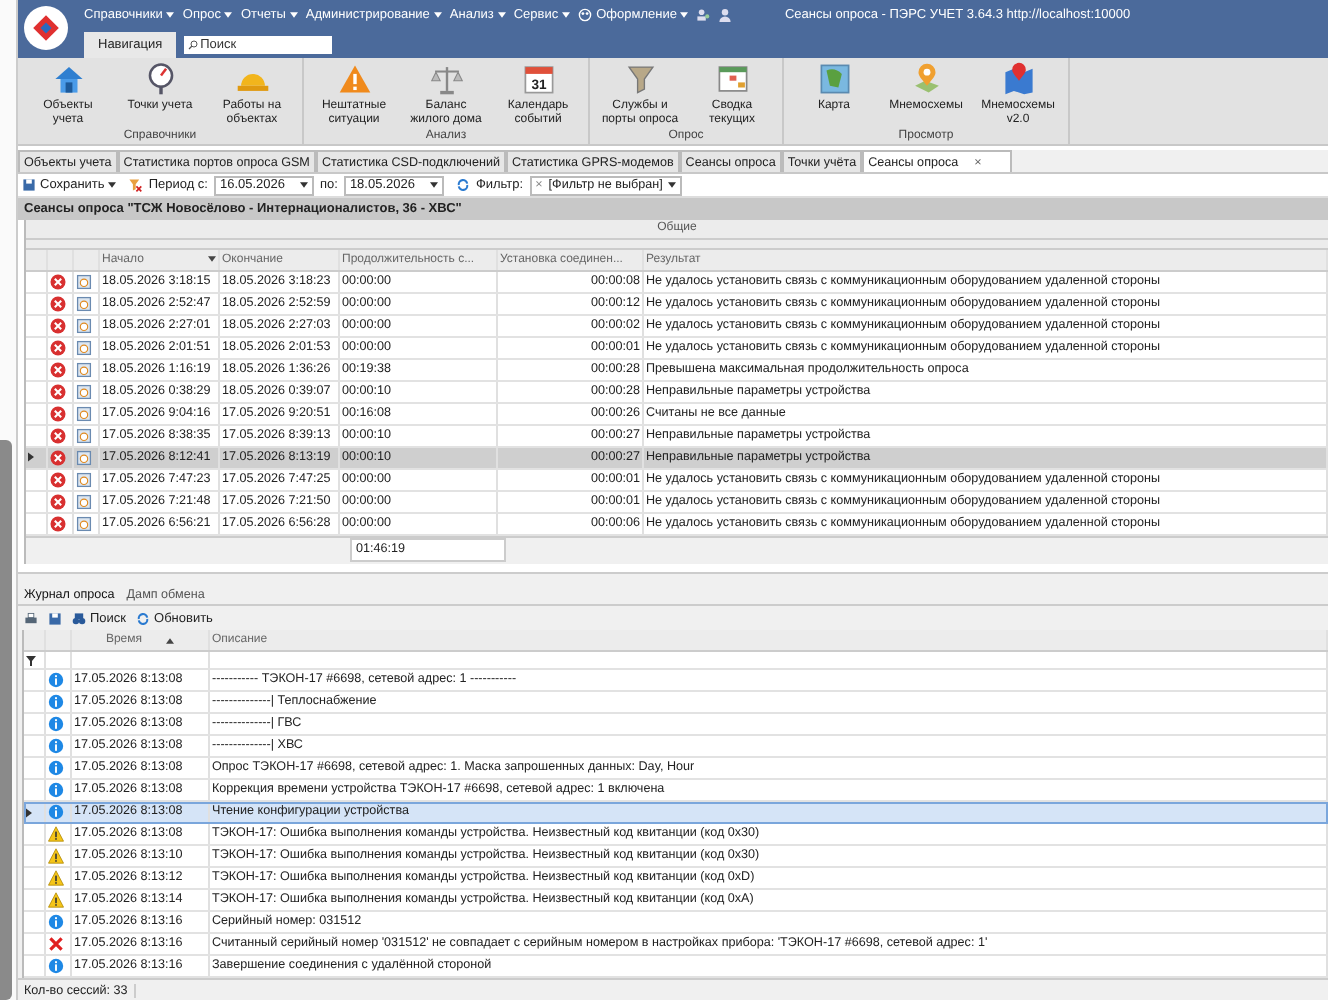 The height and width of the screenshot is (1000, 1328). I want to click on map-icon, so click(834, 79).